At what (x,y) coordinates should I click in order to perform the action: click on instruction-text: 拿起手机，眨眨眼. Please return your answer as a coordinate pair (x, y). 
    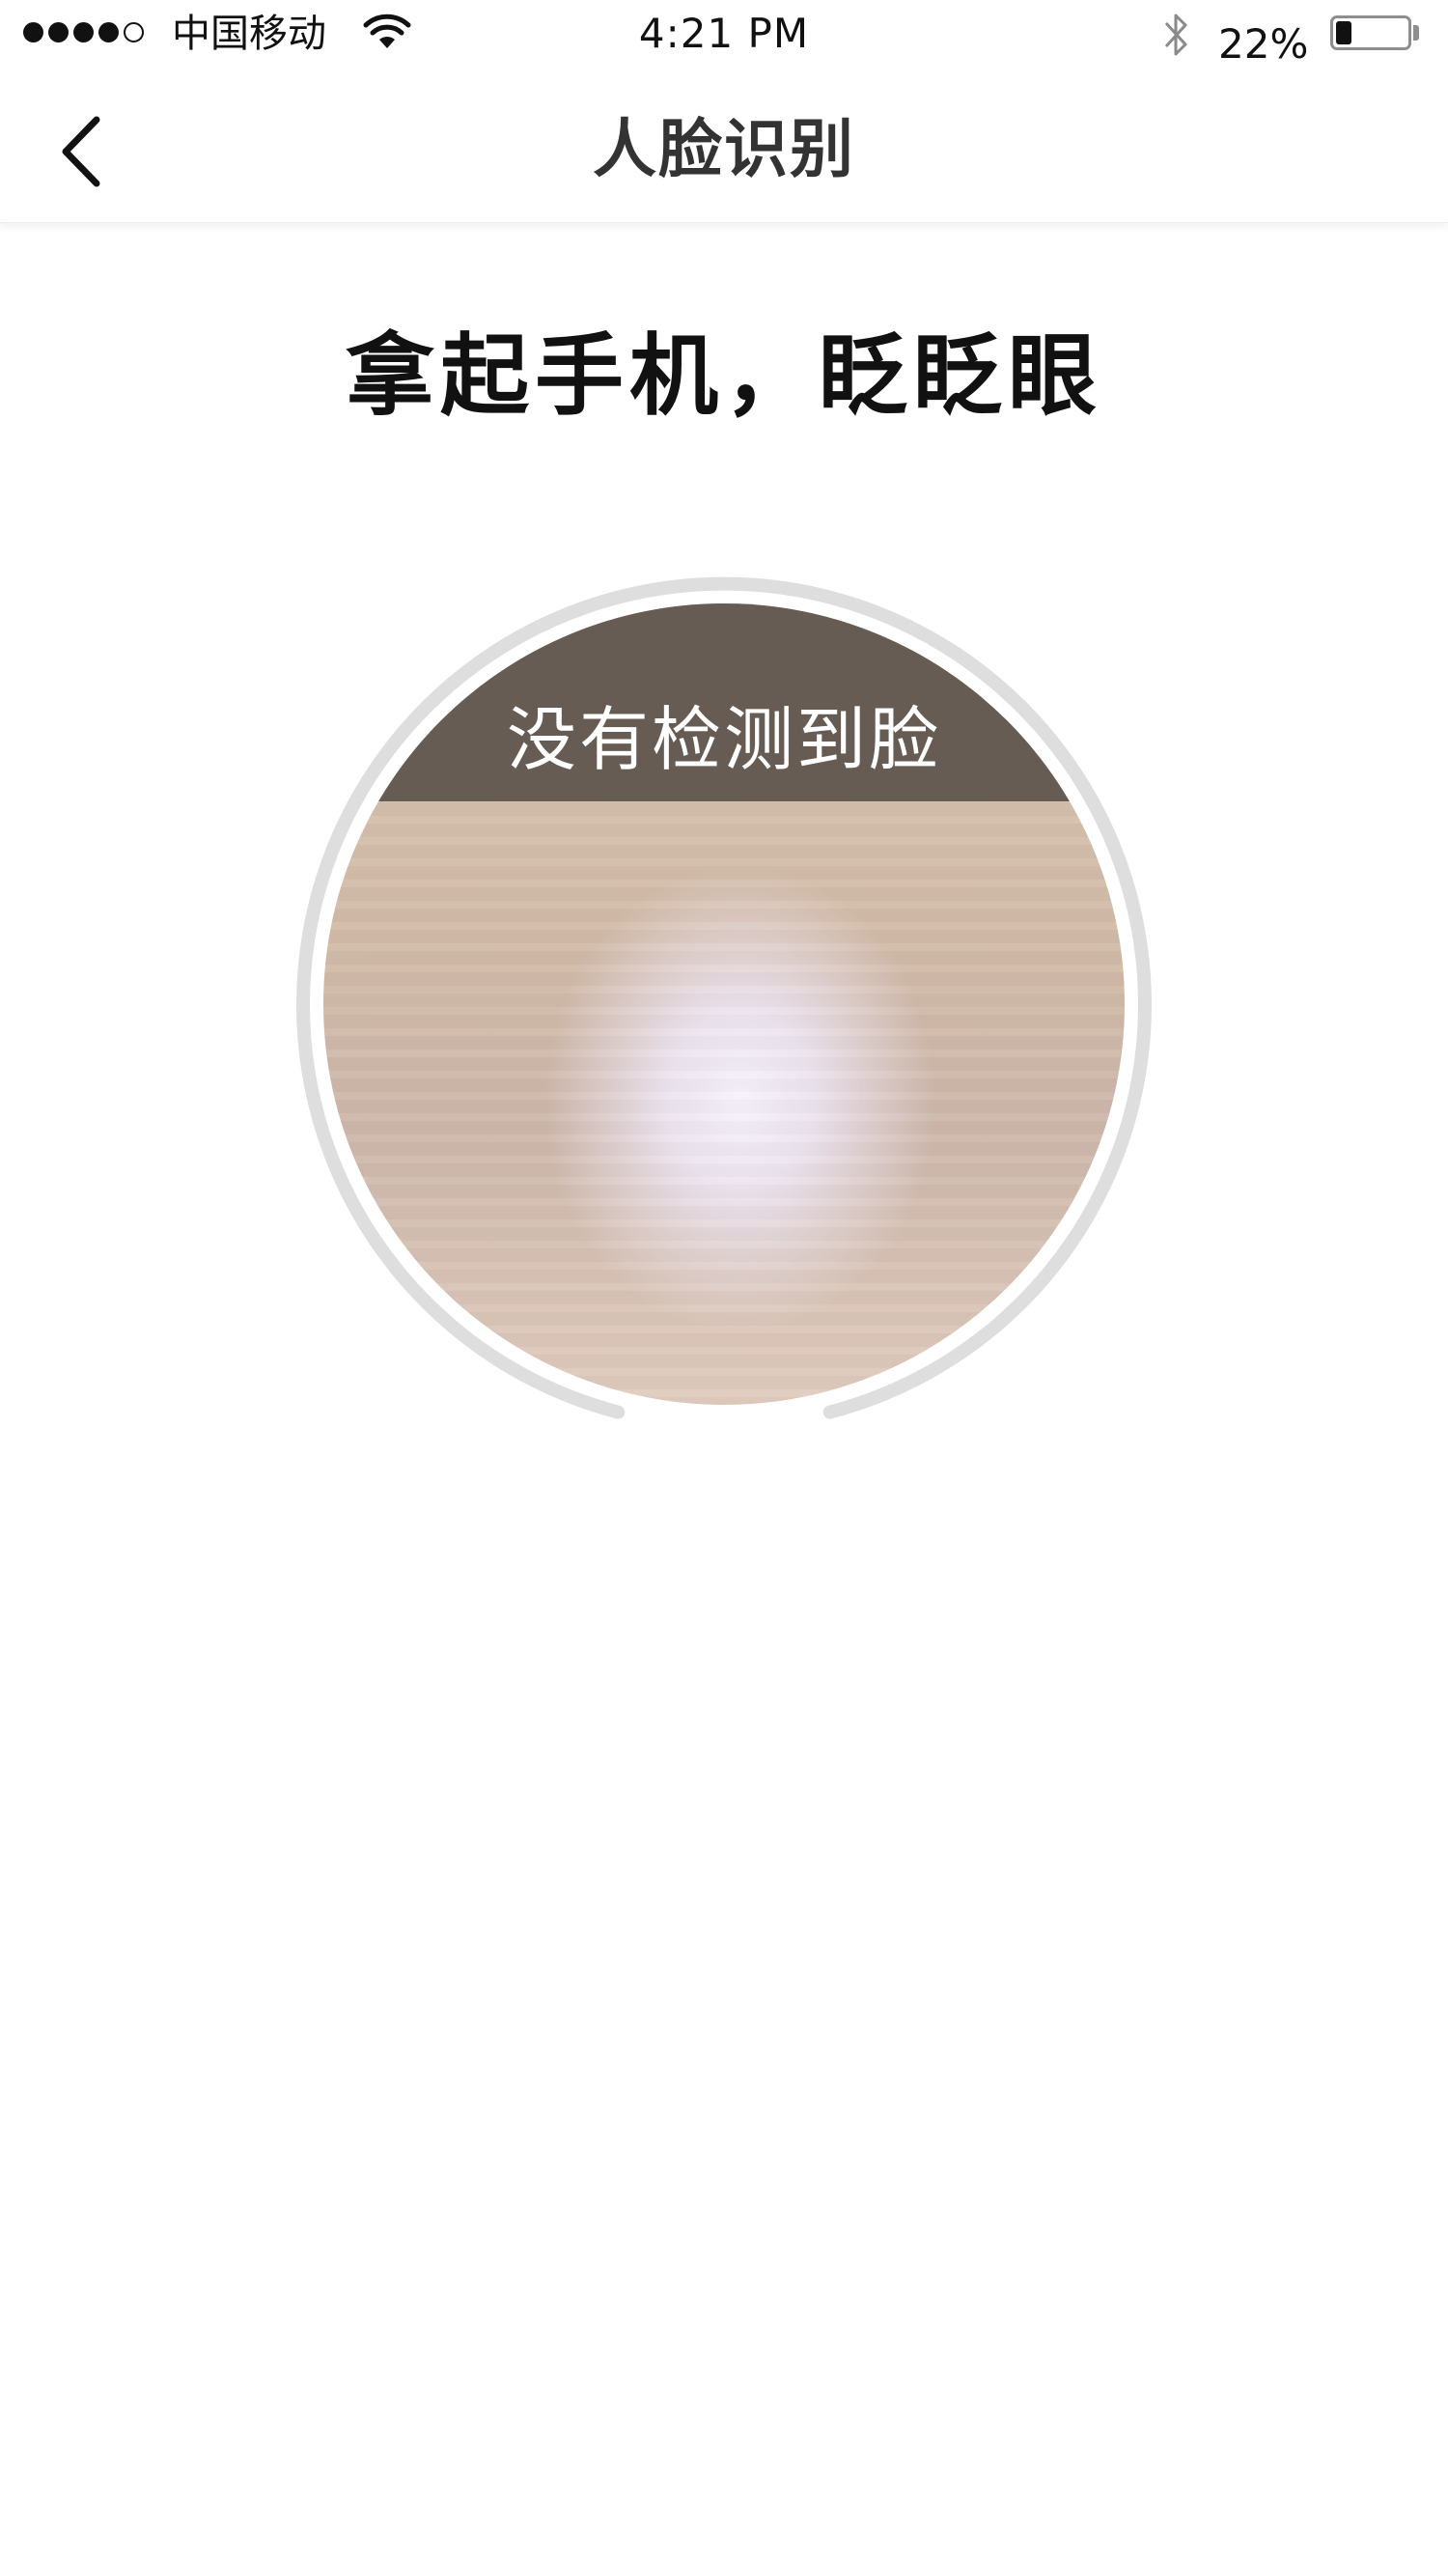
    Looking at the image, I should click on (724, 376).